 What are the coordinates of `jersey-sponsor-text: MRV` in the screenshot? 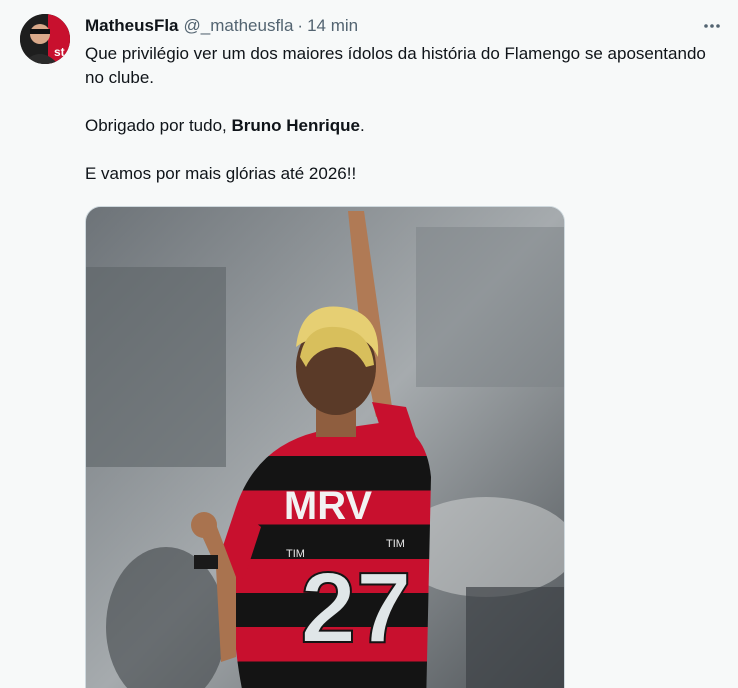 It's located at (328, 506).